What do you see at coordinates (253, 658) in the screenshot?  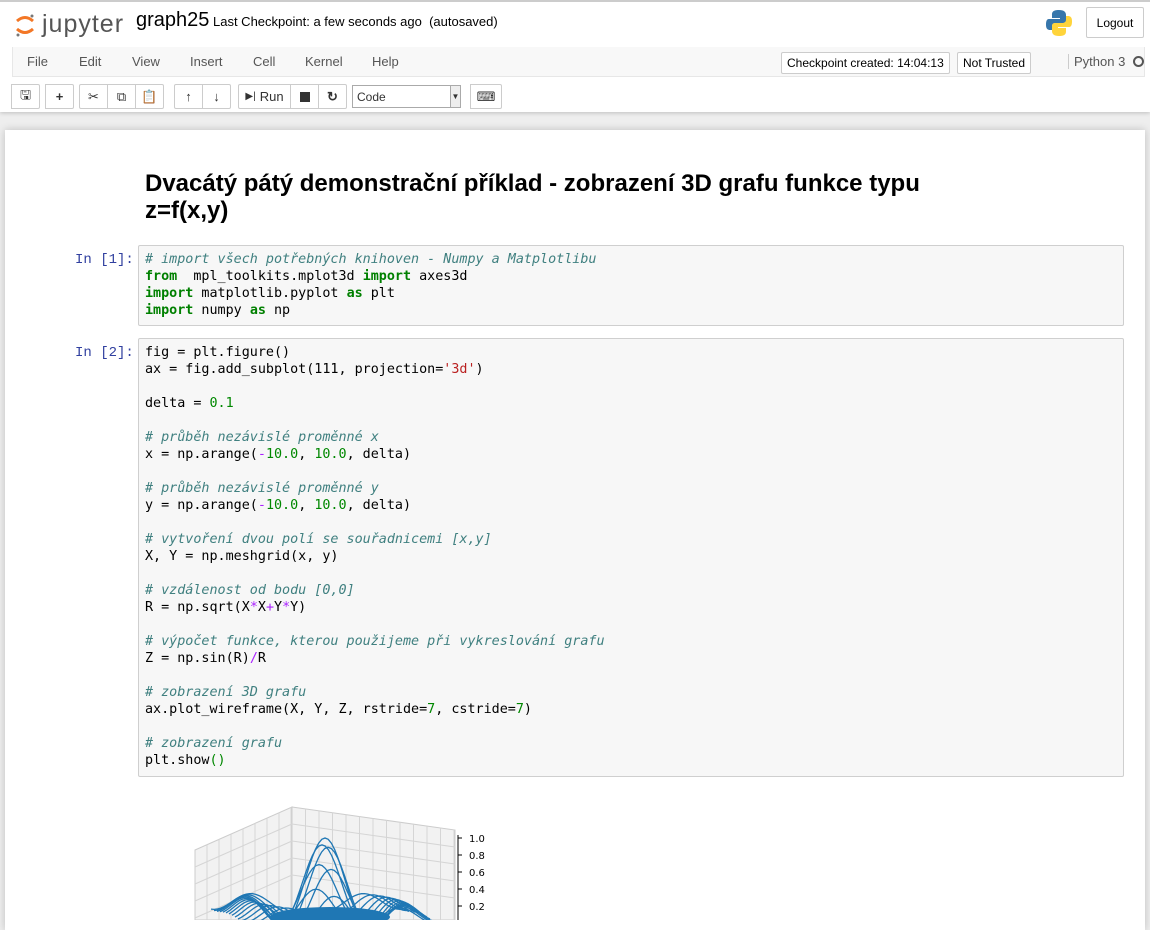 I see `code-token: /` at bounding box center [253, 658].